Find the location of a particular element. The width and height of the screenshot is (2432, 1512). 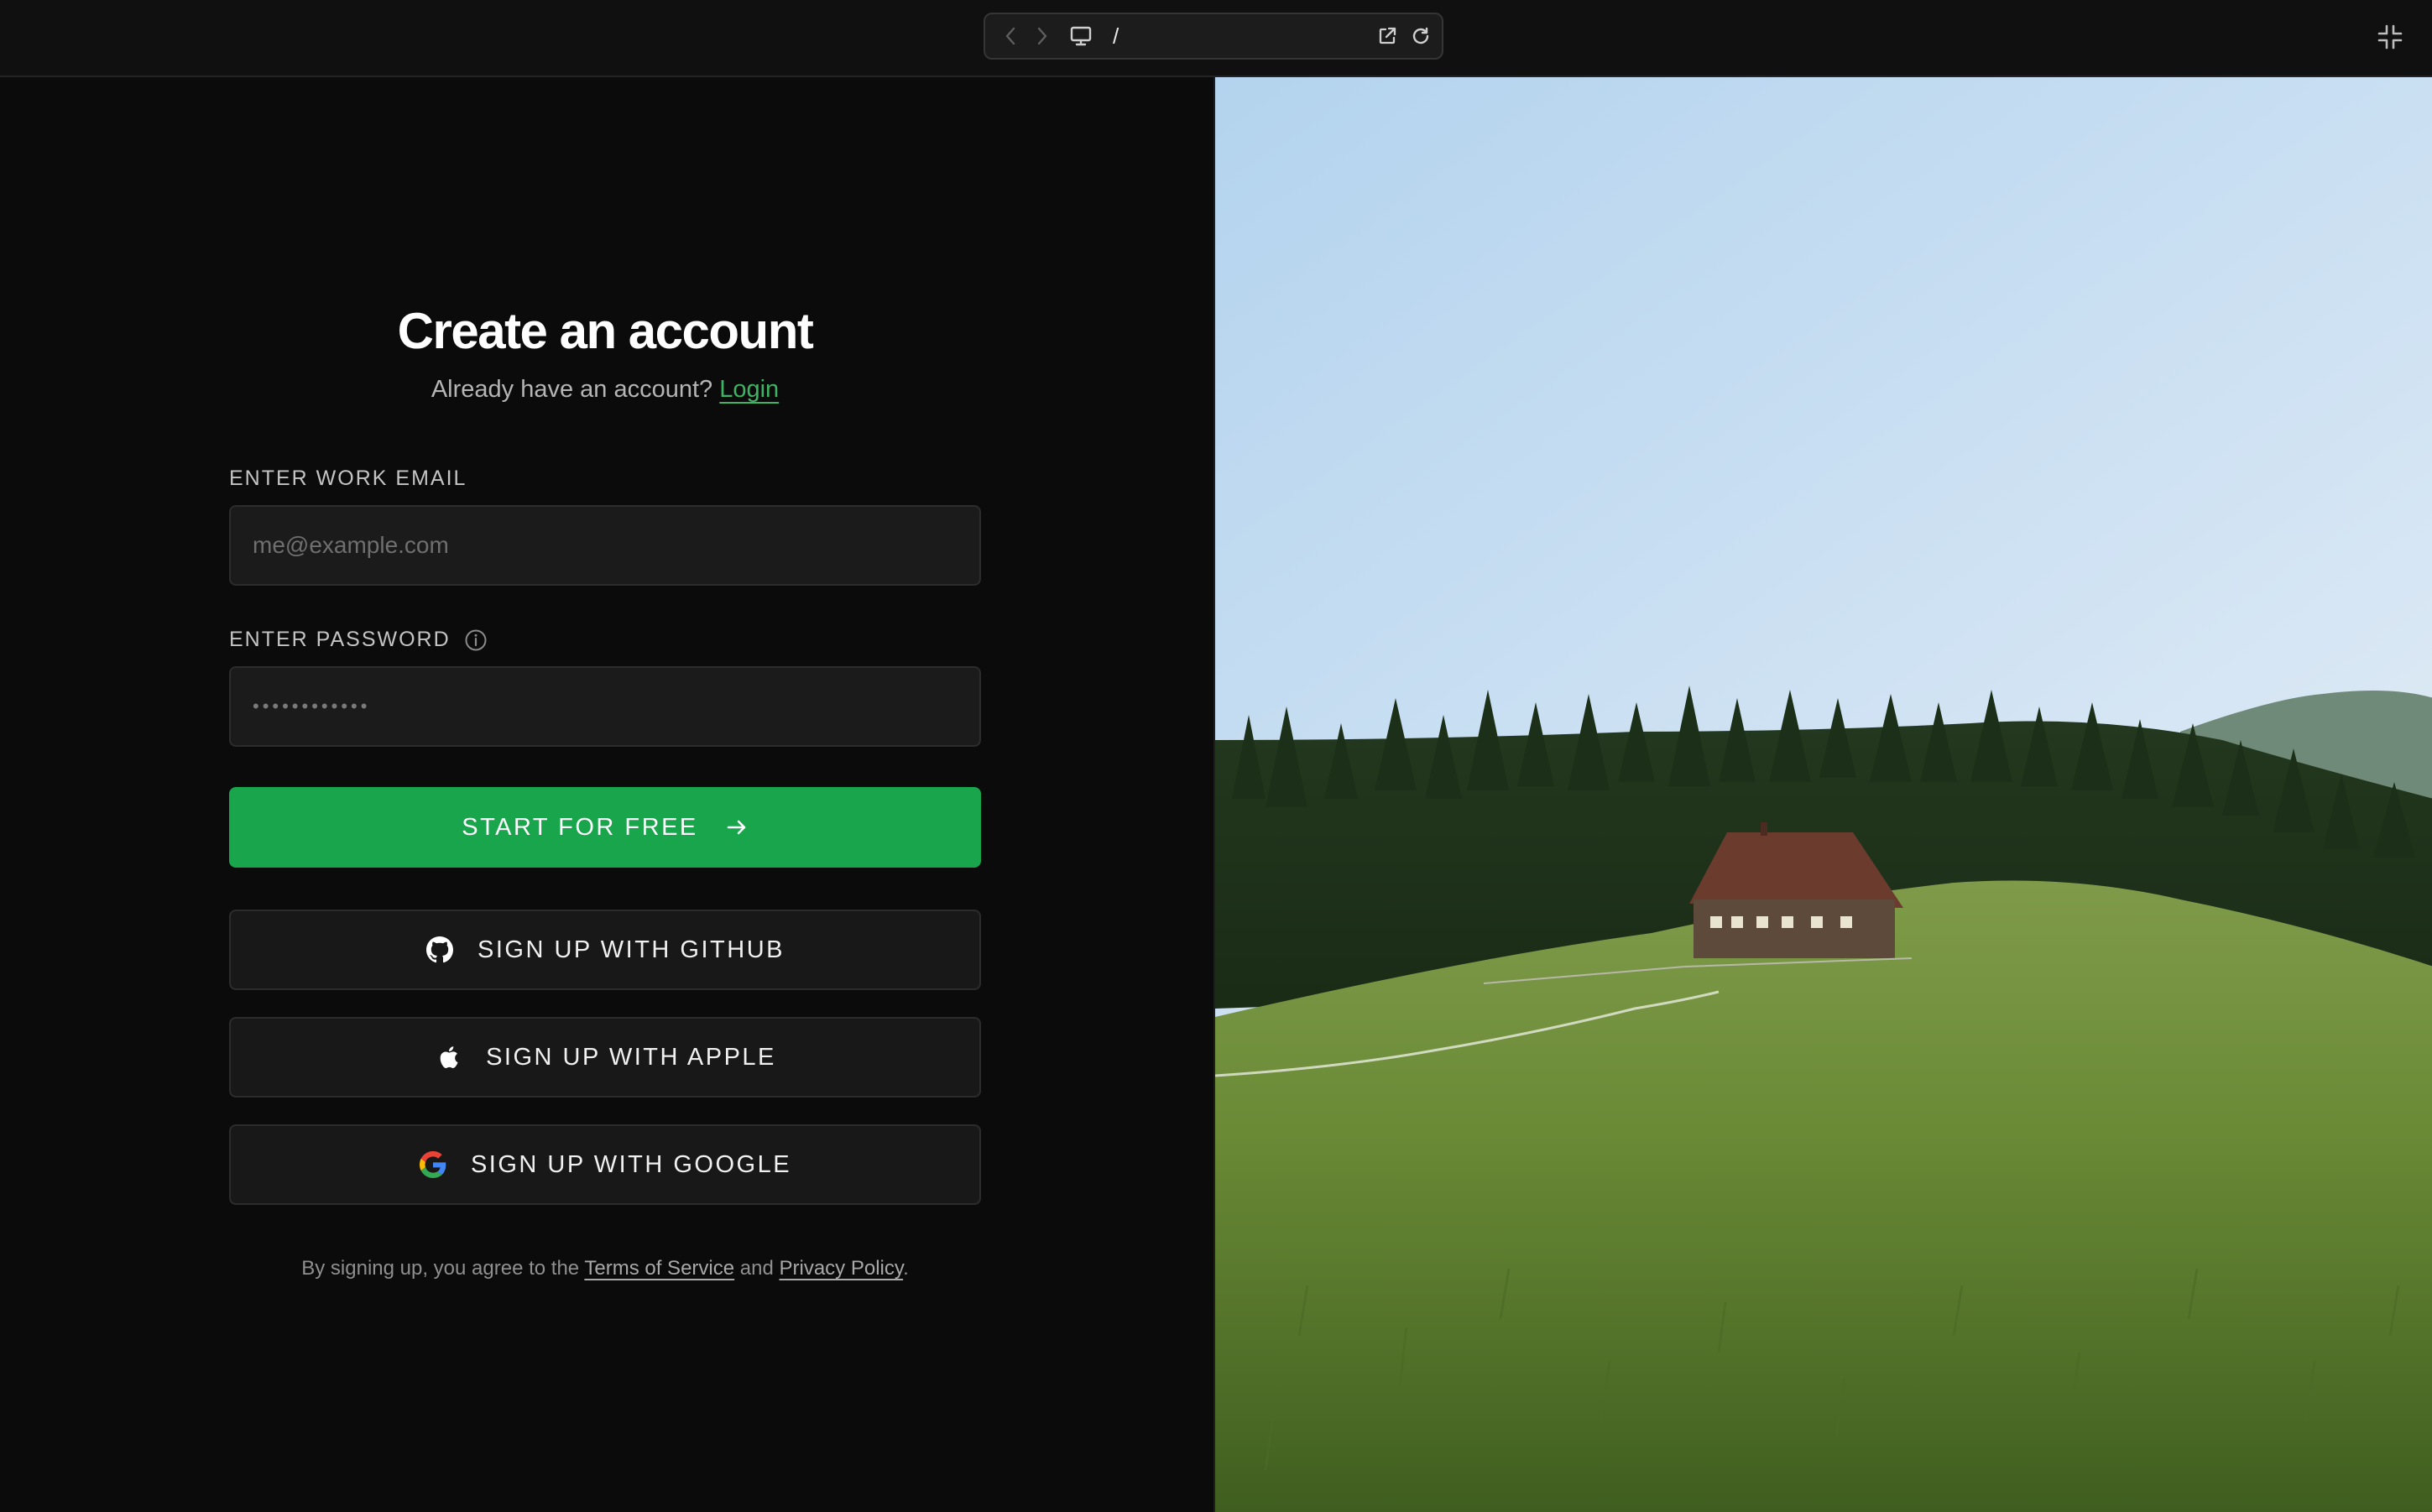

login-prompt: Already have an account? Login is located at coordinates (605, 390).